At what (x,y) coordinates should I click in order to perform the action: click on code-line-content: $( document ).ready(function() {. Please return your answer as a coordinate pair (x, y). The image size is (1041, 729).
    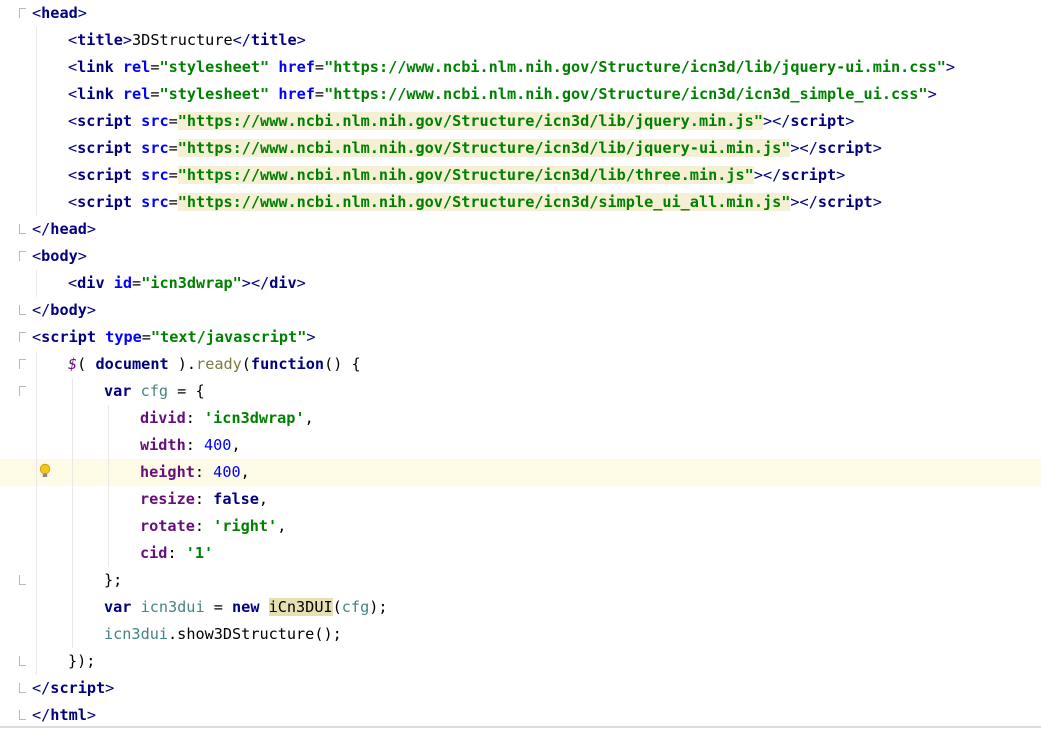
    Looking at the image, I should click on (214, 364).